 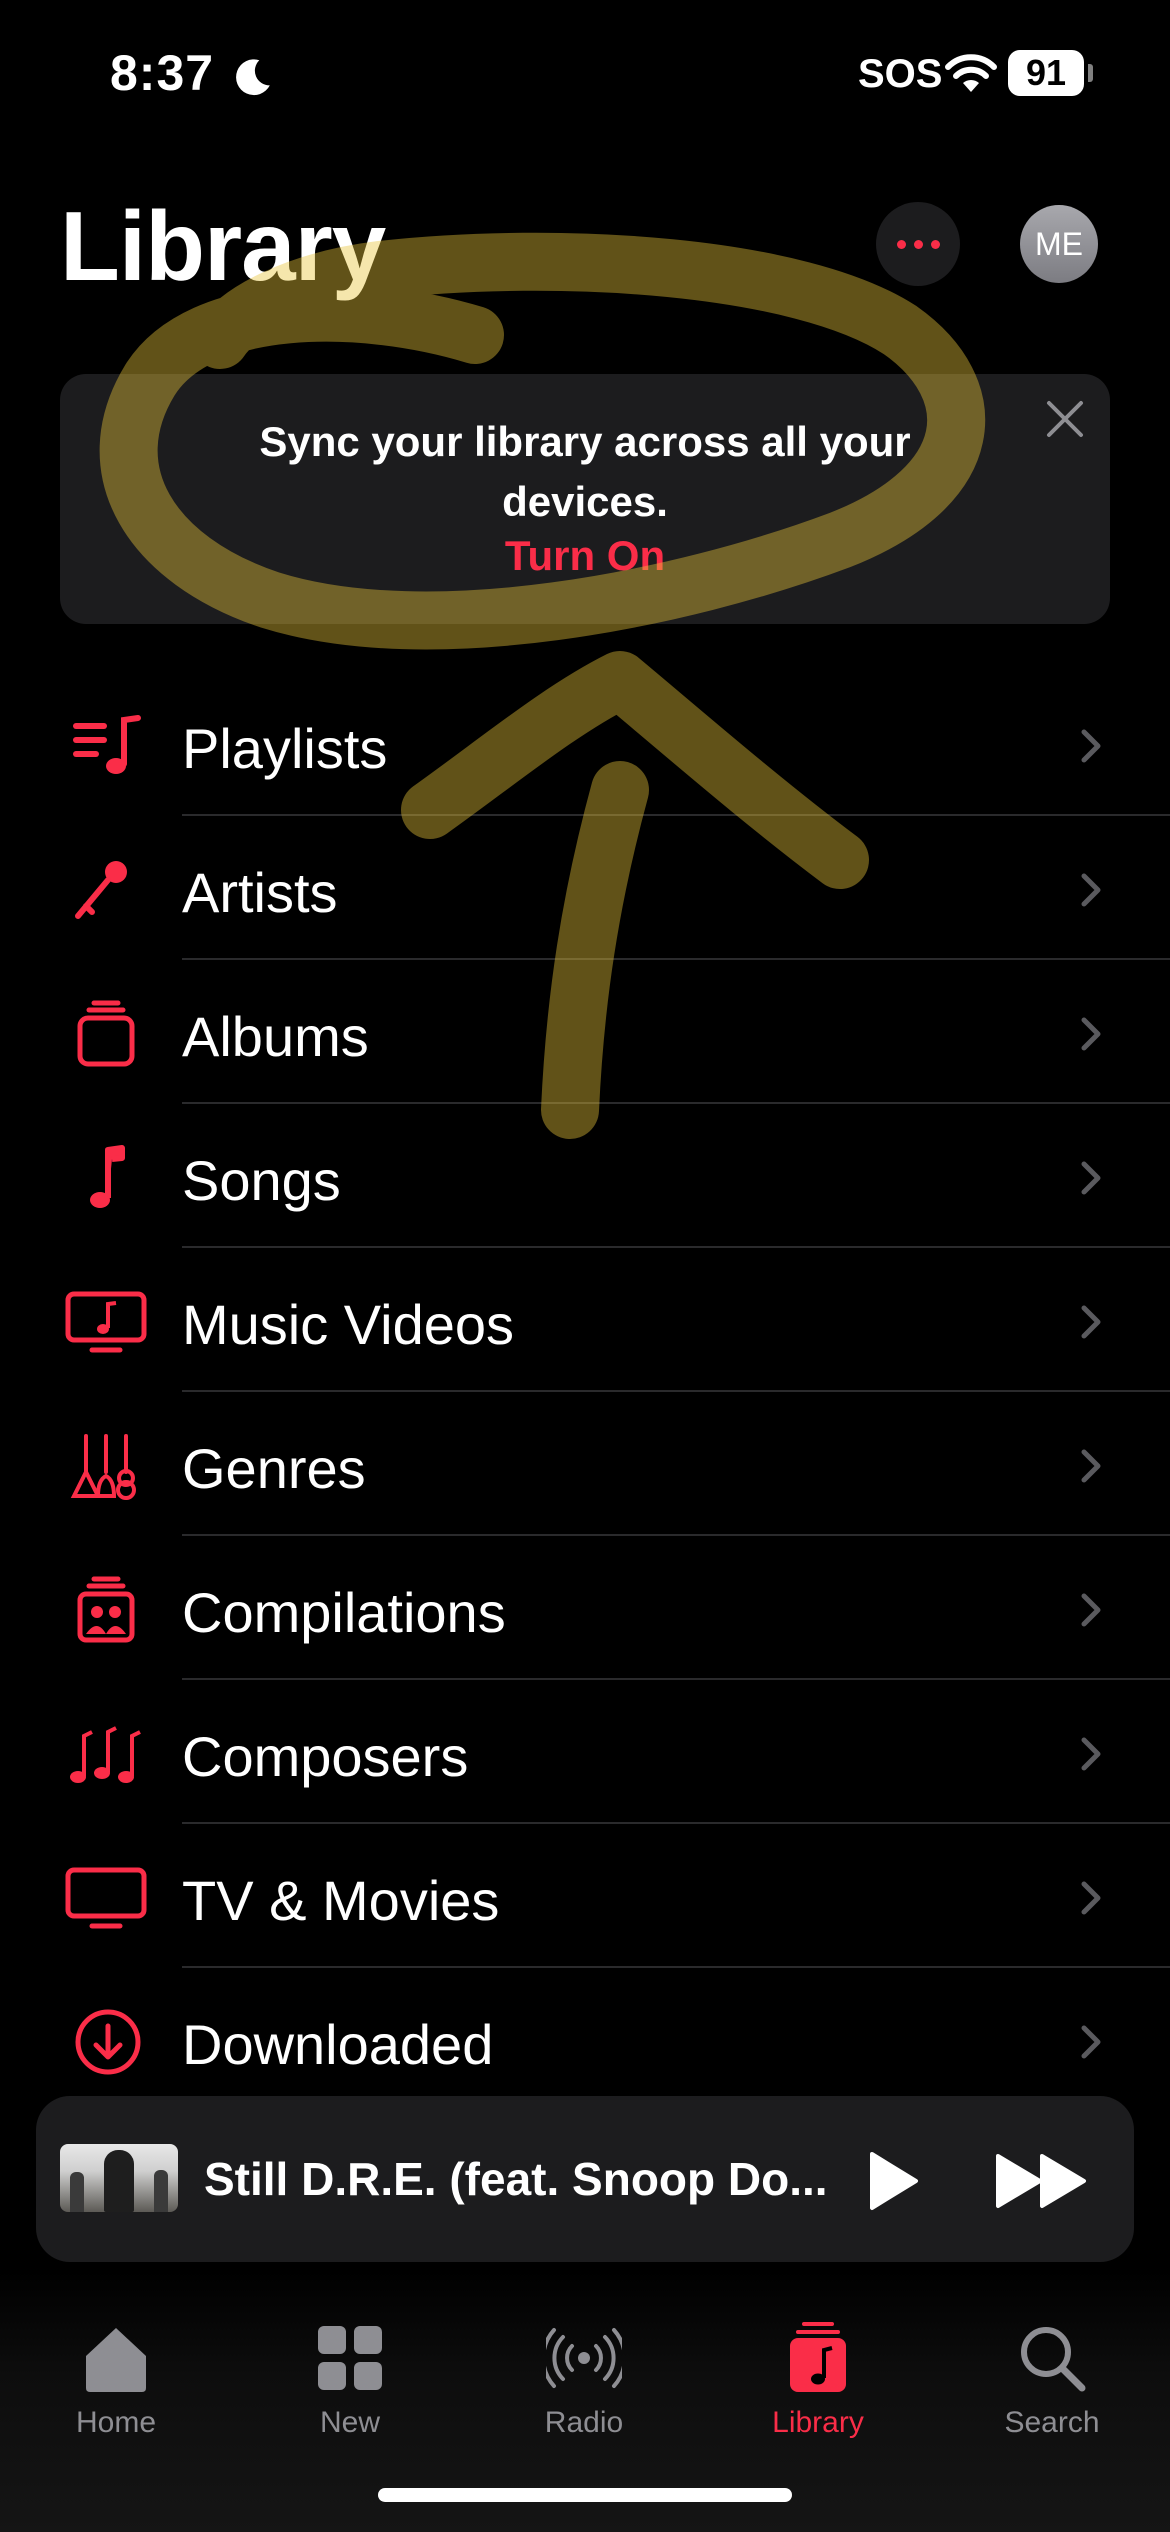 I want to click on close-icon, so click(x=1065, y=419).